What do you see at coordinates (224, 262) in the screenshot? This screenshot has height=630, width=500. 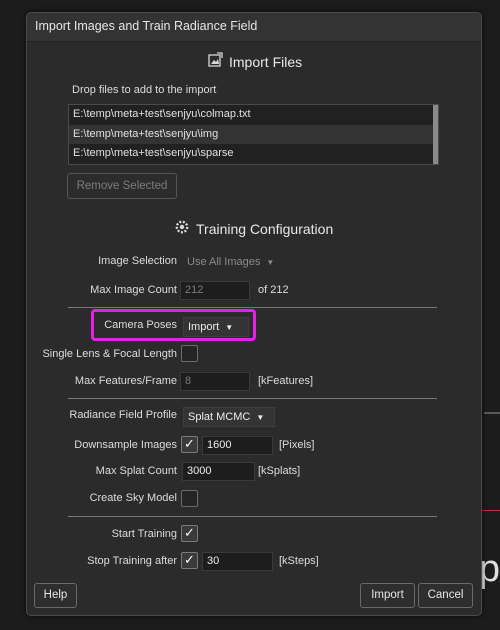 I see `image-selection-value: Use All Images` at bounding box center [224, 262].